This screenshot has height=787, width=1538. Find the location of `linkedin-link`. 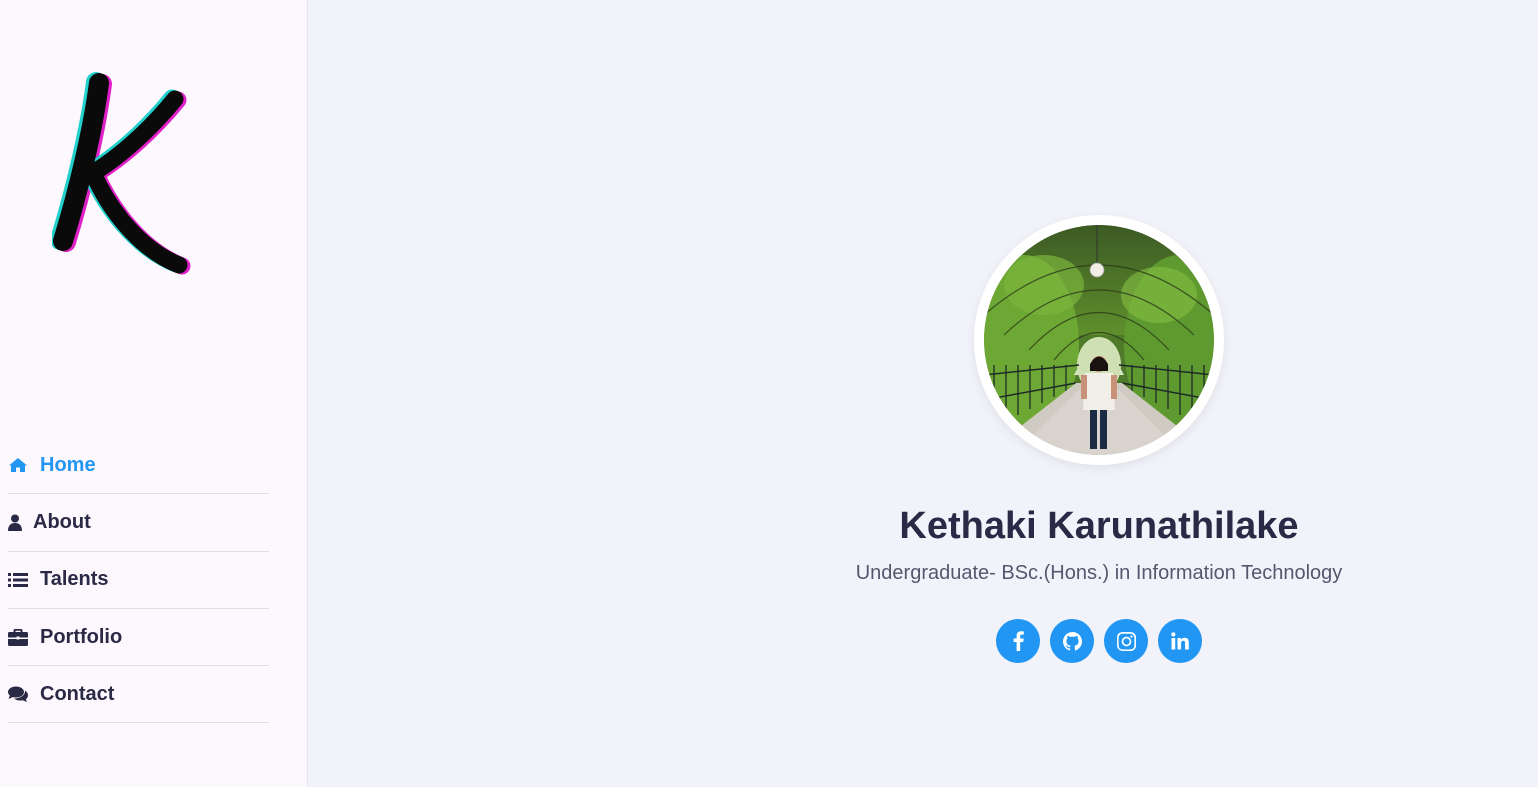

linkedin-link is located at coordinates (1180, 641).